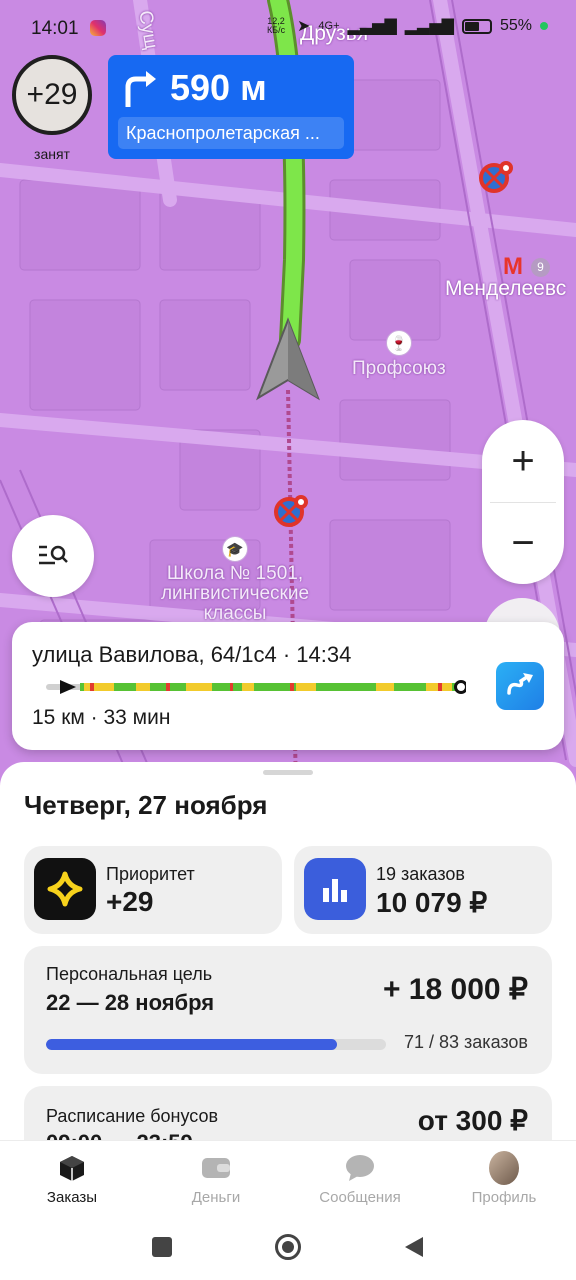  Describe the element at coordinates (504, 1197) in the screenshot. I see `tab-label: Профиль` at that location.